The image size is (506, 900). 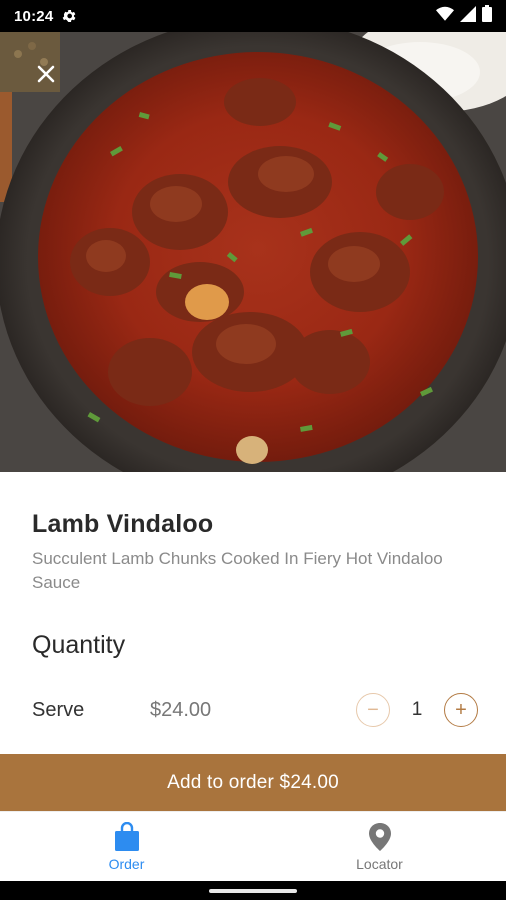 I want to click on signal-icon, so click(x=468, y=16).